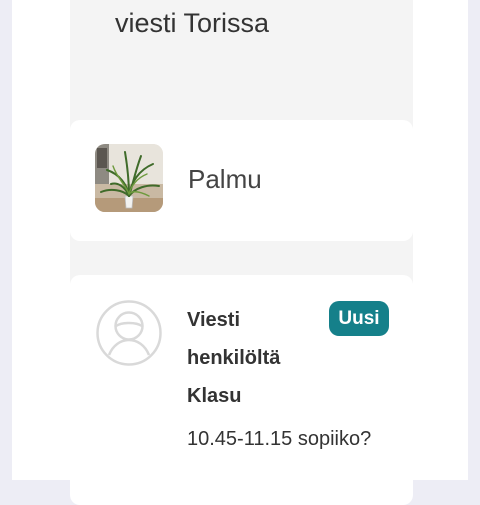 The width and height of the screenshot is (480, 505). Describe the element at coordinates (129, 333) in the screenshot. I see `default-avatar-icon` at that location.